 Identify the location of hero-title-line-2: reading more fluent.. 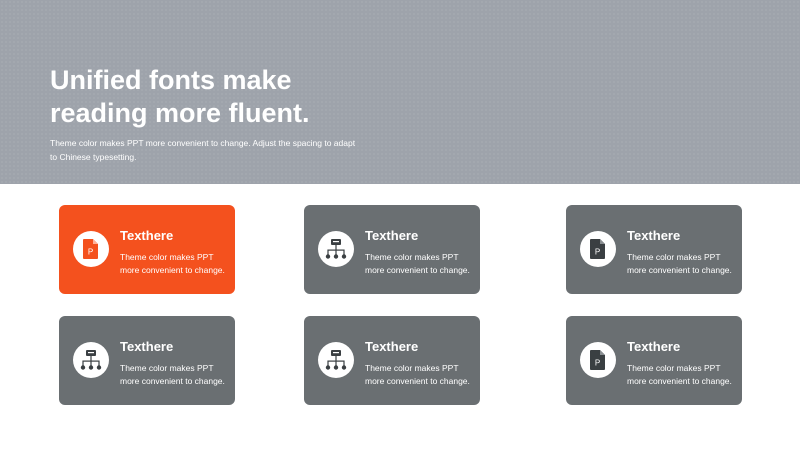
(180, 113).